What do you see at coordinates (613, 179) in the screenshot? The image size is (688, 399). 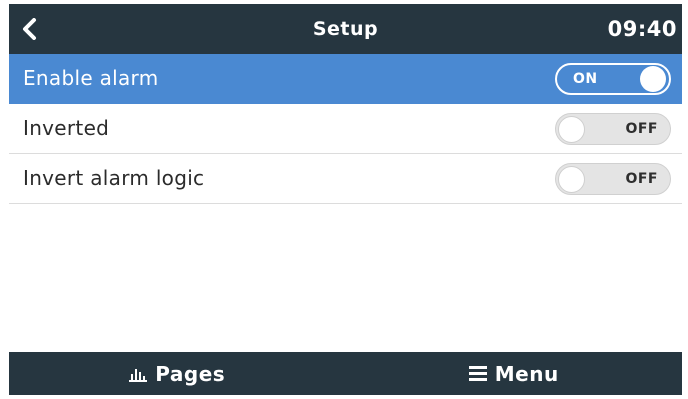 I see `invert-alarm-logic-toggle: OFF` at bounding box center [613, 179].